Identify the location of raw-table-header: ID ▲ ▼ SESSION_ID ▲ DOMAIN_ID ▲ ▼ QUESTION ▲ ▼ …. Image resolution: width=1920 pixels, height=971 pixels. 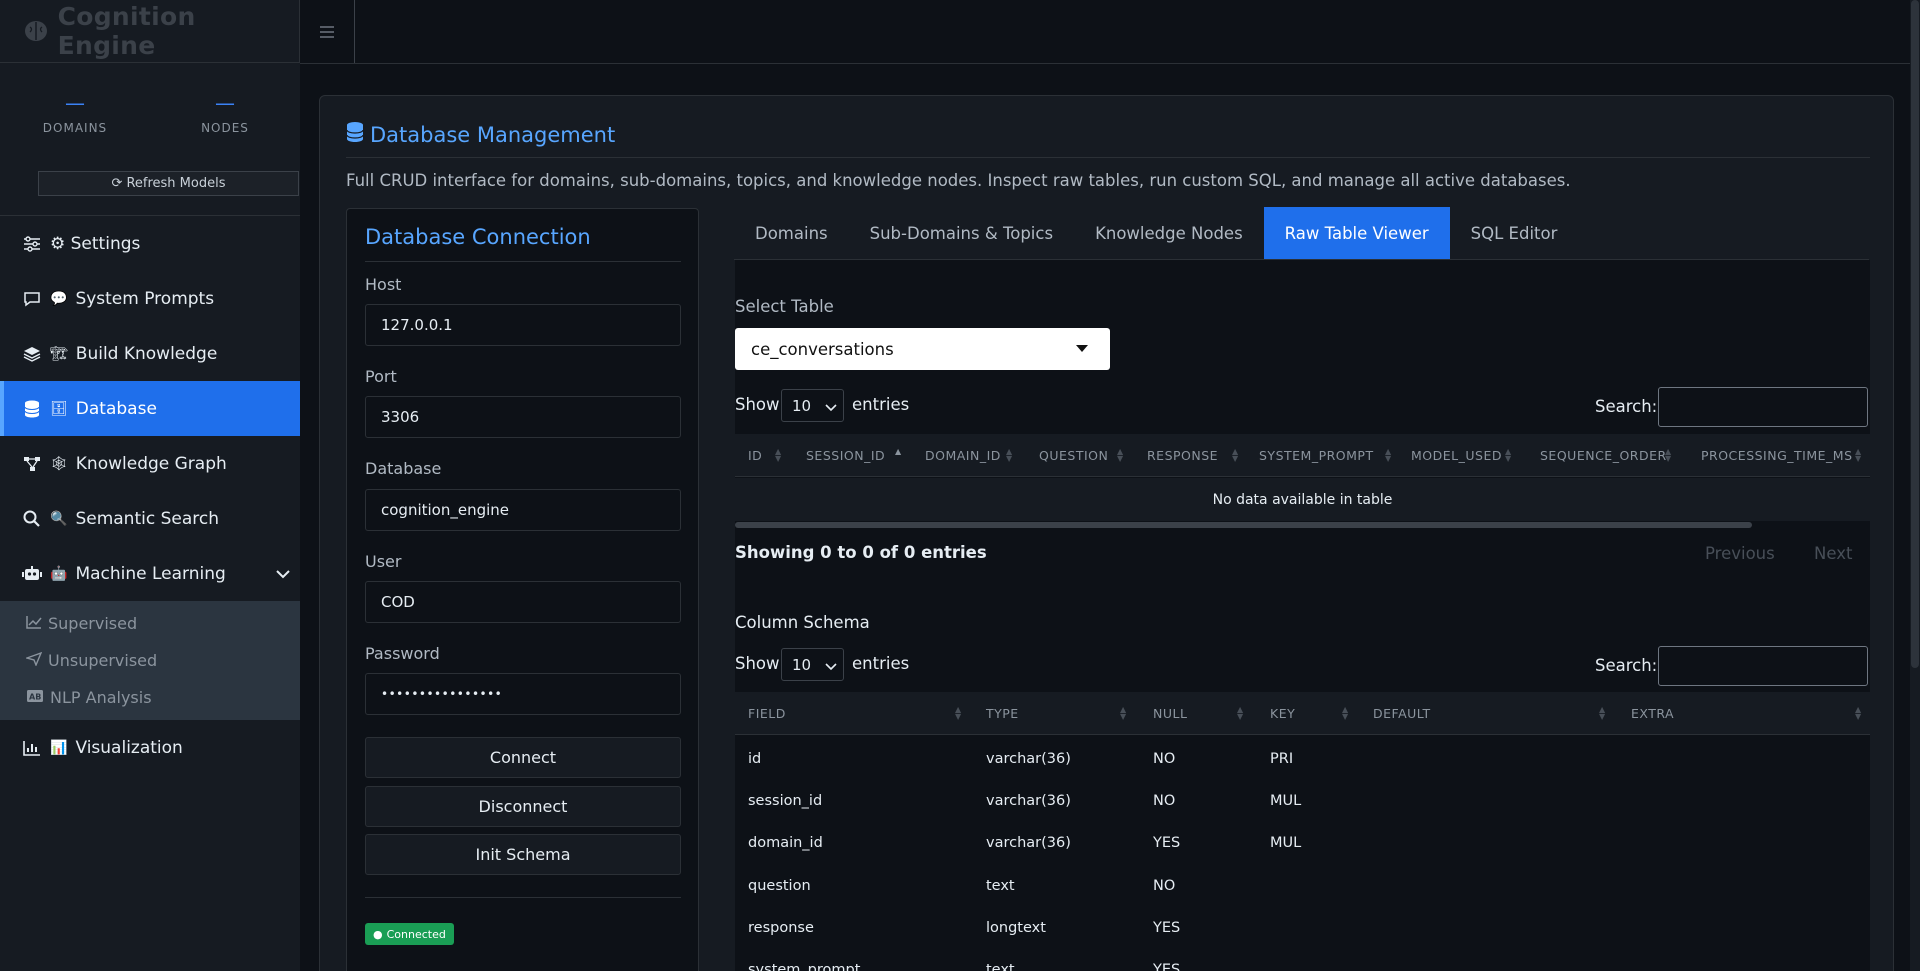
(1302, 455).